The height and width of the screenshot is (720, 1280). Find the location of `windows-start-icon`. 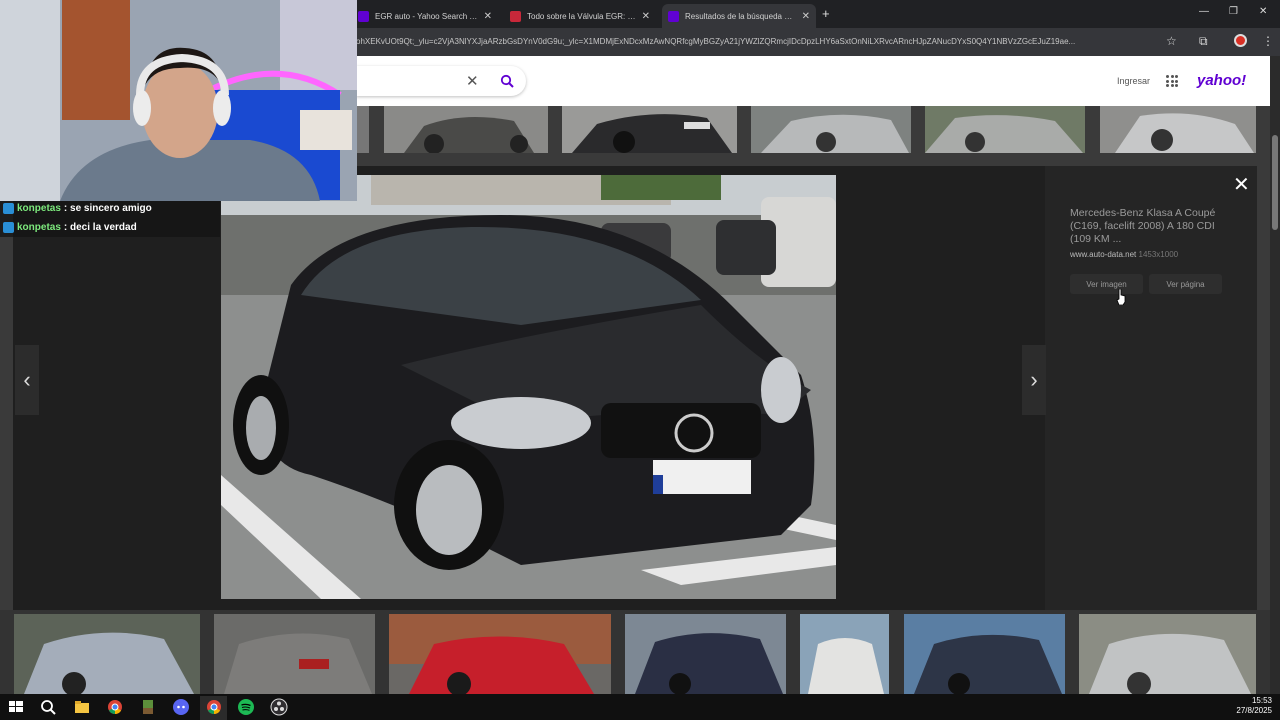

windows-start-icon is located at coordinates (16, 707).